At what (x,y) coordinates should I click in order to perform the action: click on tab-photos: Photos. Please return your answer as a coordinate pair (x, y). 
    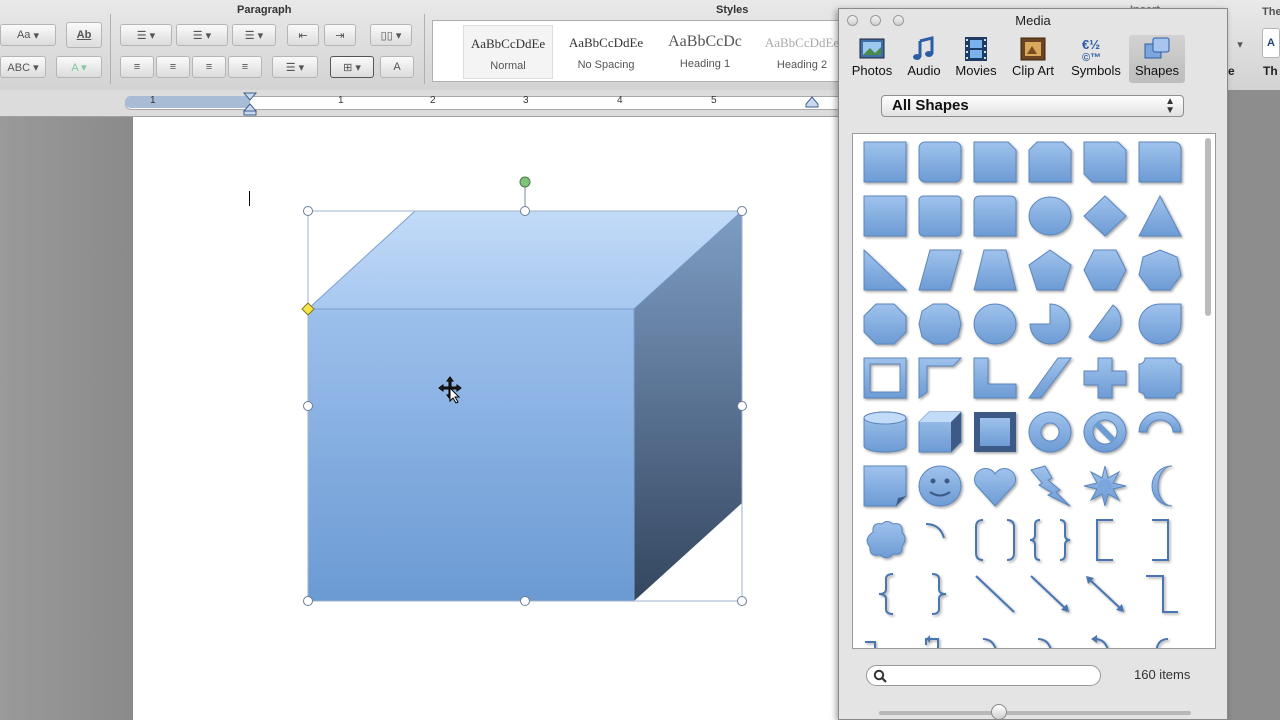
    Looking at the image, I should click on (872, 59).